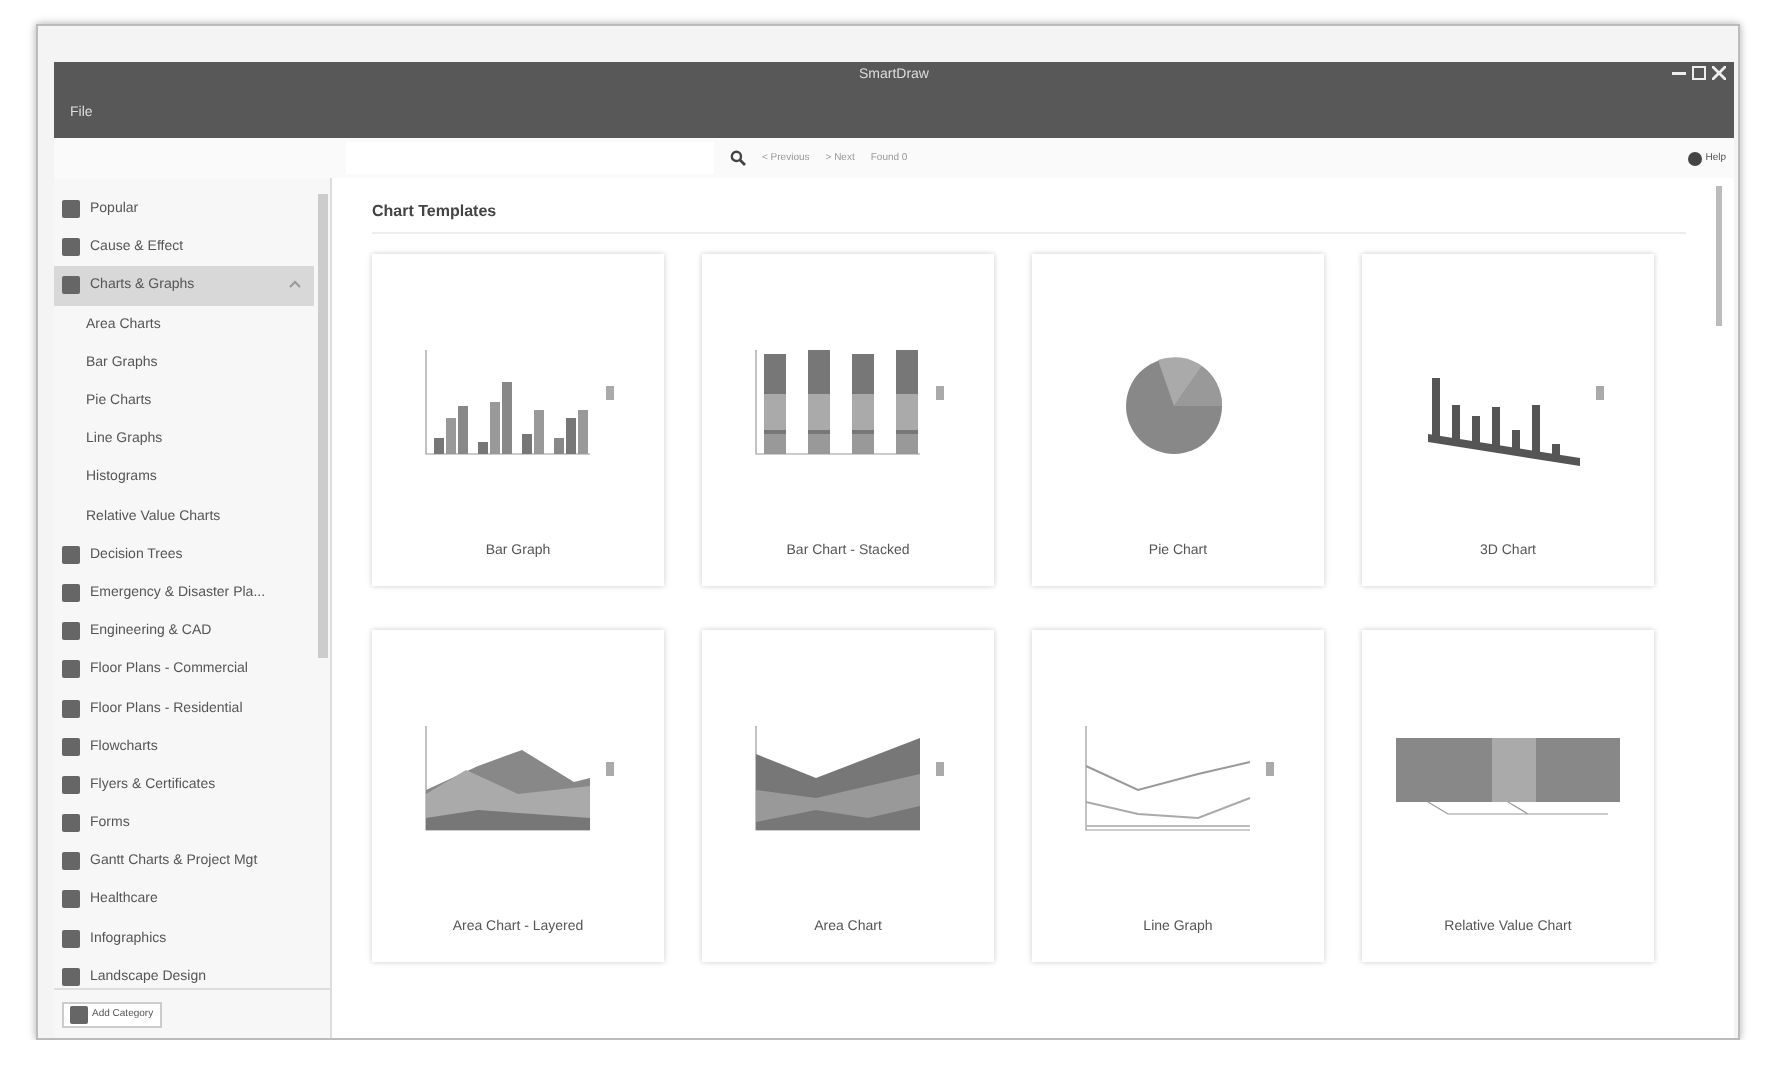 Image resolution: width=1772 pixels, height=1066 pixels. What do you see at coordinates (1719, 73) in the screenshot?
I see `close-icon` at bounding box center [1719, 73].